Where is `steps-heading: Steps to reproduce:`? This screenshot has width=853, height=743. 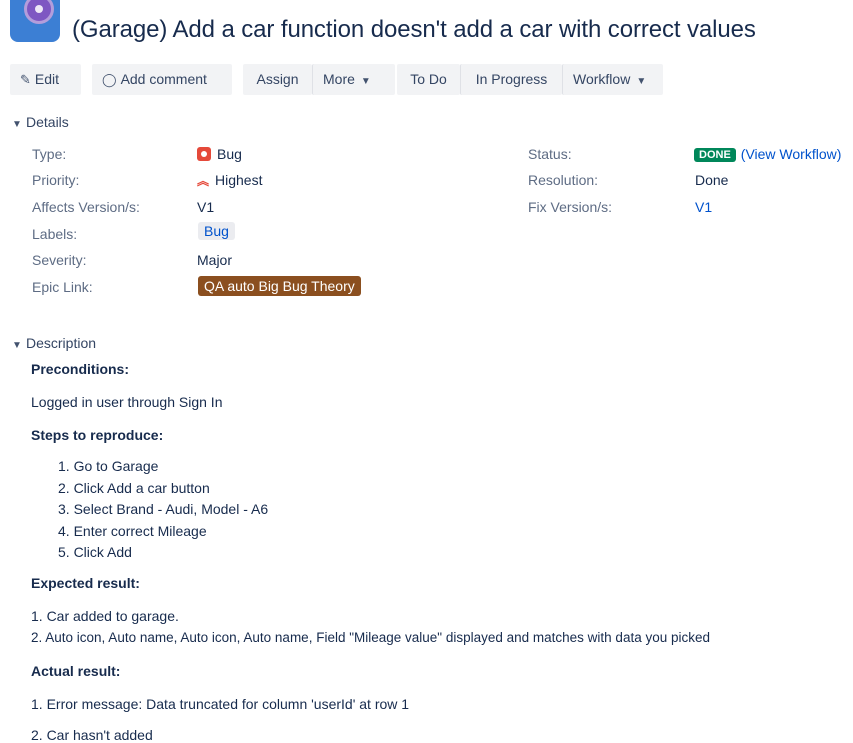 steps-heading: Steps to reproduce: is located at coordinates (97, 435).